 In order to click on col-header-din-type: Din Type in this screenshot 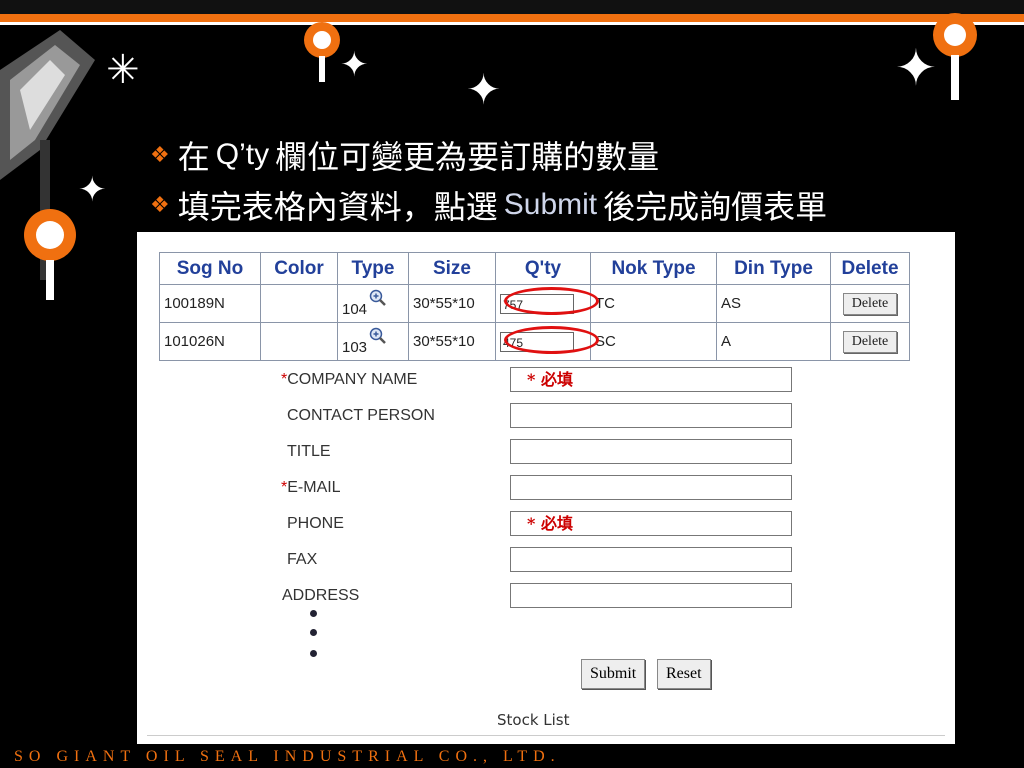, I will do `click(773, 268)`.